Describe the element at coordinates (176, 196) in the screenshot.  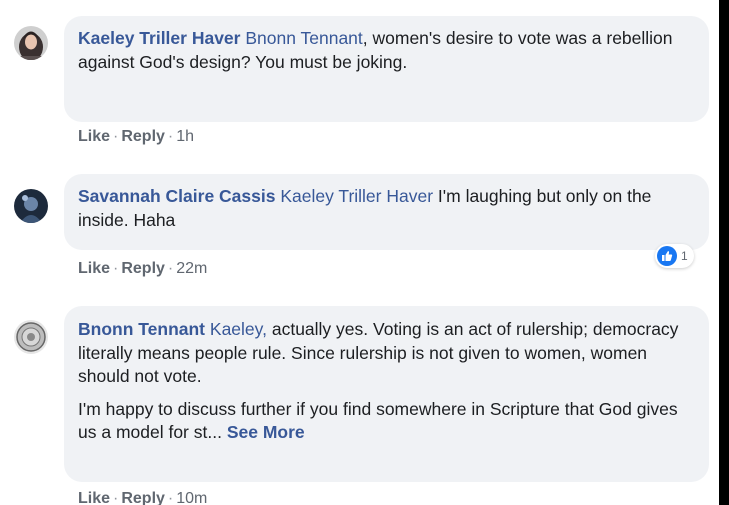
I see `comment-author: Savannah Claire Cassis` at that location.